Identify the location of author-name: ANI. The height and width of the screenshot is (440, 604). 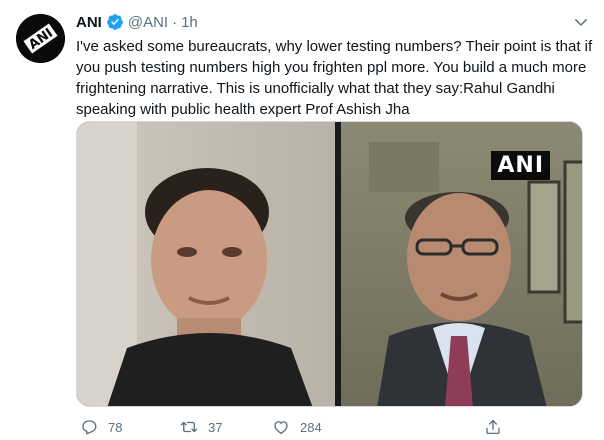
(89, 22).